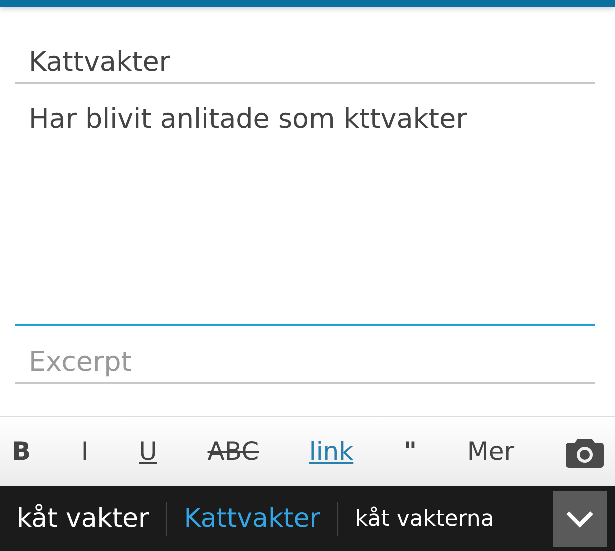  I want to click on expand-button, so click(580, 519).